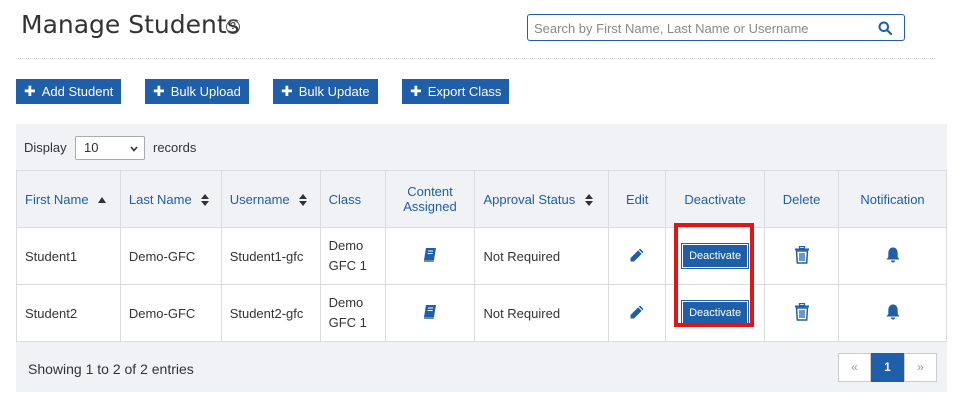 This screenshot has height=399, width=955. I want to click on pagination-page-button: 1, so click(887, 367).